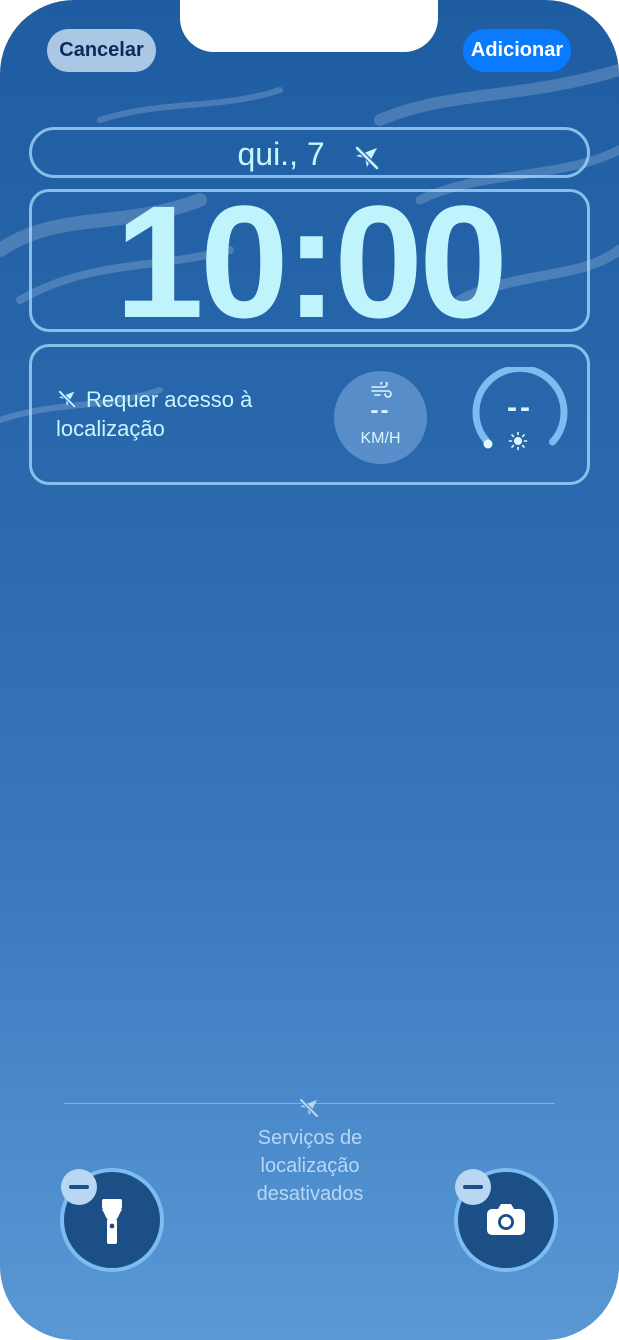 Image resolution: width=619 pixels, height=1340 pixels. What do you see at coordinates (517, 50) in the screenshot?
I see `add-button: Adicionar` at bounding box center [517, 50].